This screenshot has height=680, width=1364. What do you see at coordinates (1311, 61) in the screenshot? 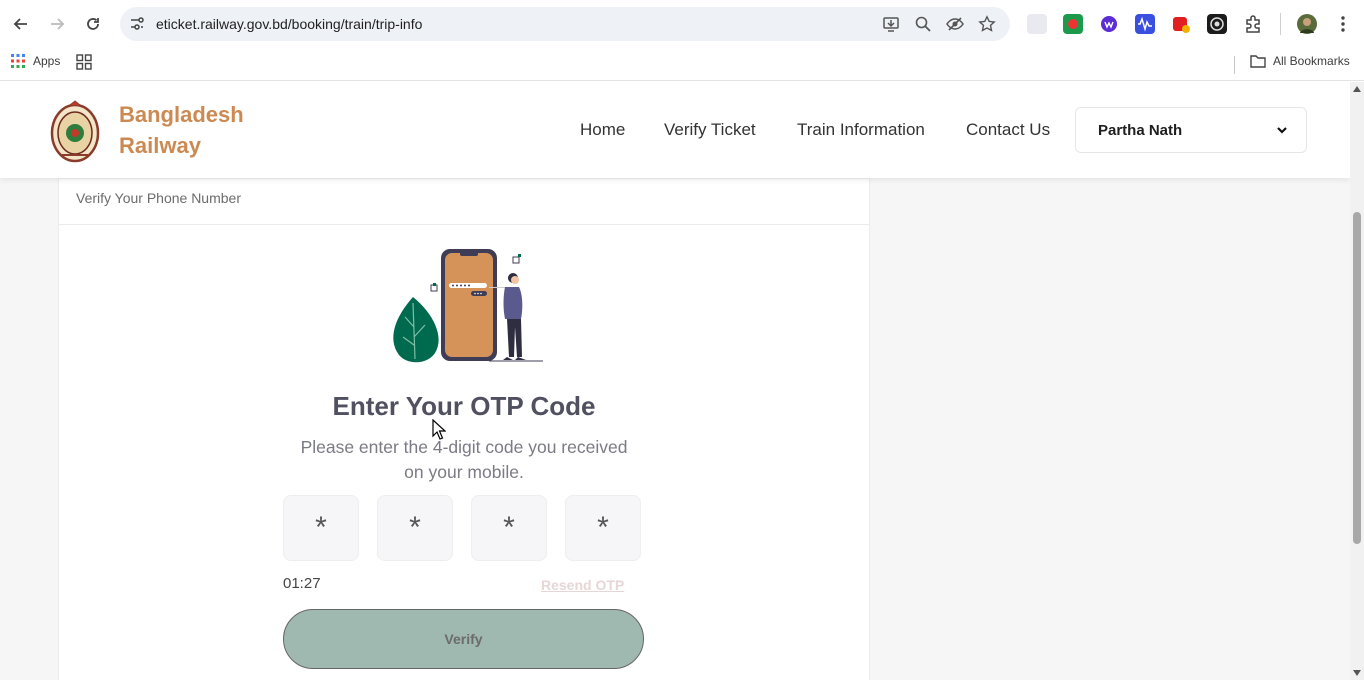
I see `all-bookmarks-label: All Bookmarks` at bounding box center [1311, 61].